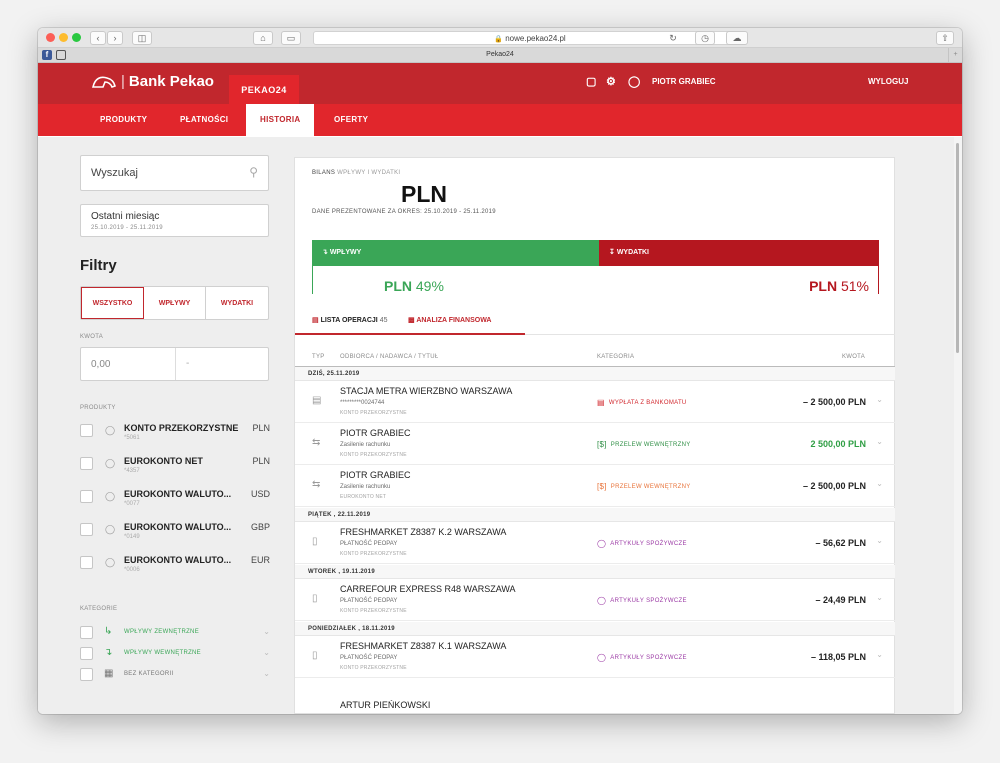 The height and width of the screenshot is (763, 1000). Describe the element at coordinates (500, 54) in the screenshot. I see `tab-title: Pekao24` at that location.